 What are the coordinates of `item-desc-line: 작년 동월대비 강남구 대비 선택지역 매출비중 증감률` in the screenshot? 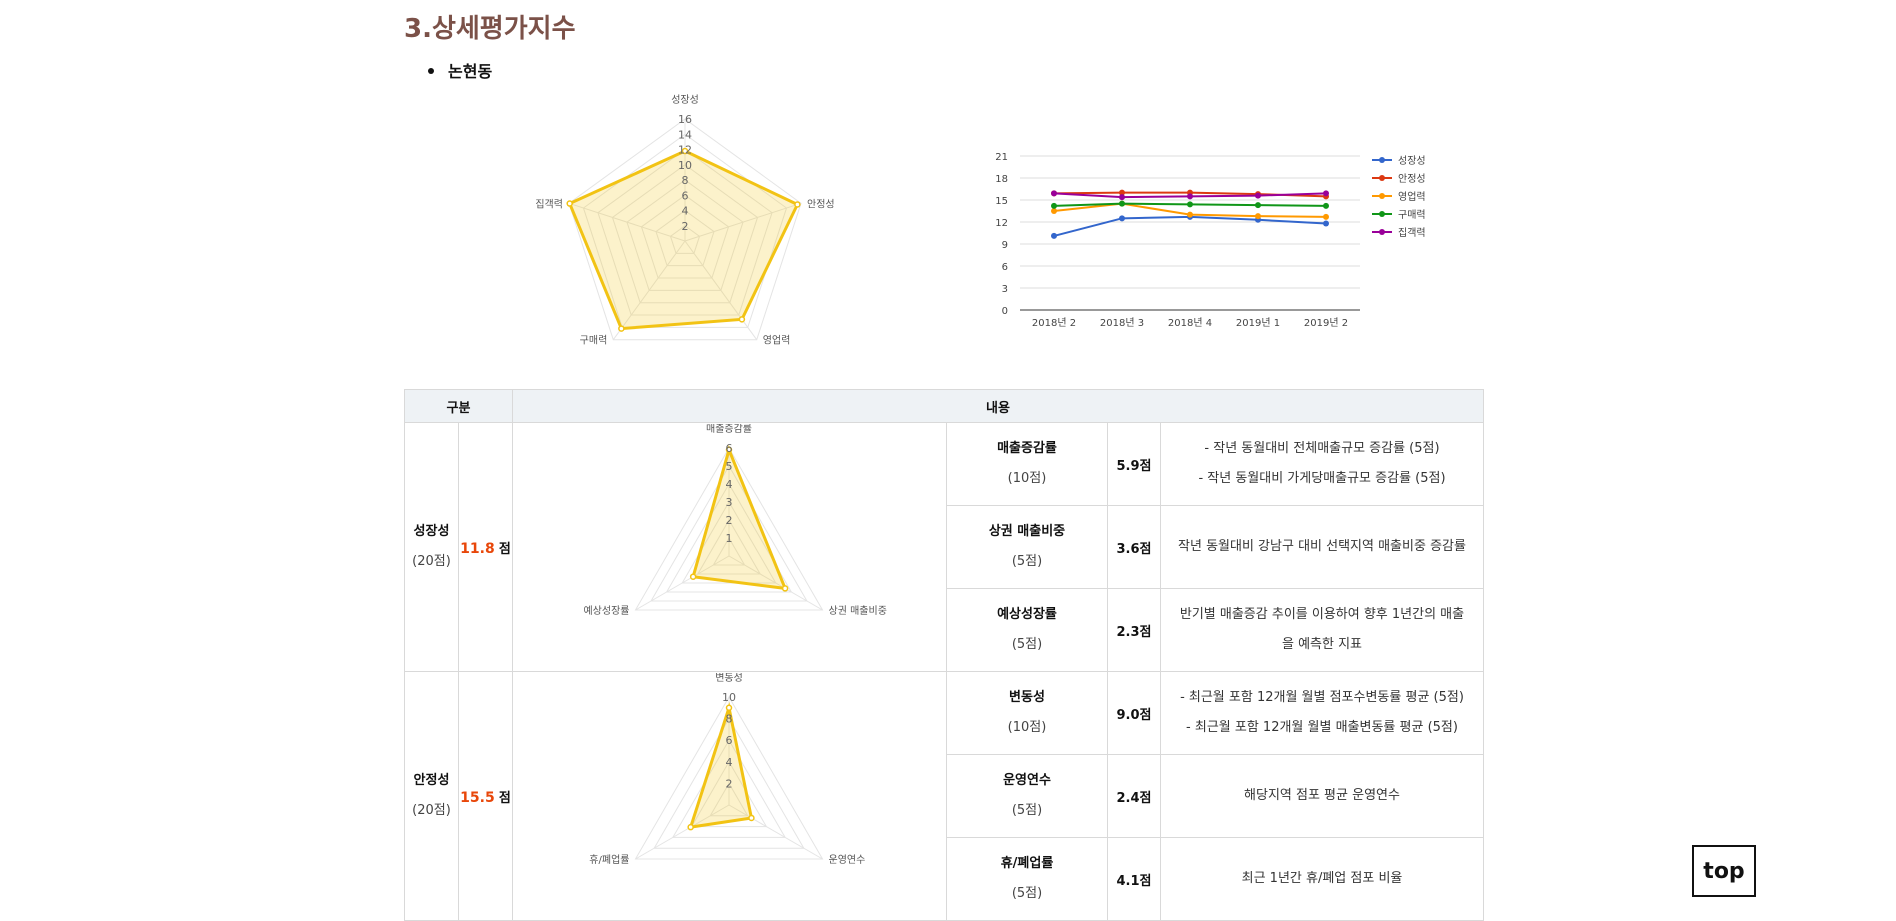 It's located at (1322, 546).